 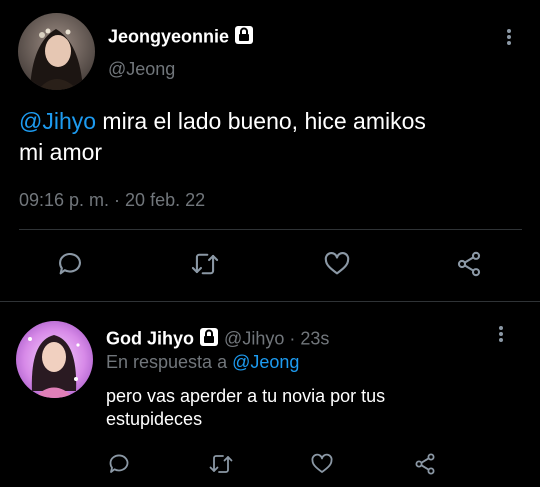 I want to click on main-display-name: Jeongyeonnie, so click(x=181, y=37).